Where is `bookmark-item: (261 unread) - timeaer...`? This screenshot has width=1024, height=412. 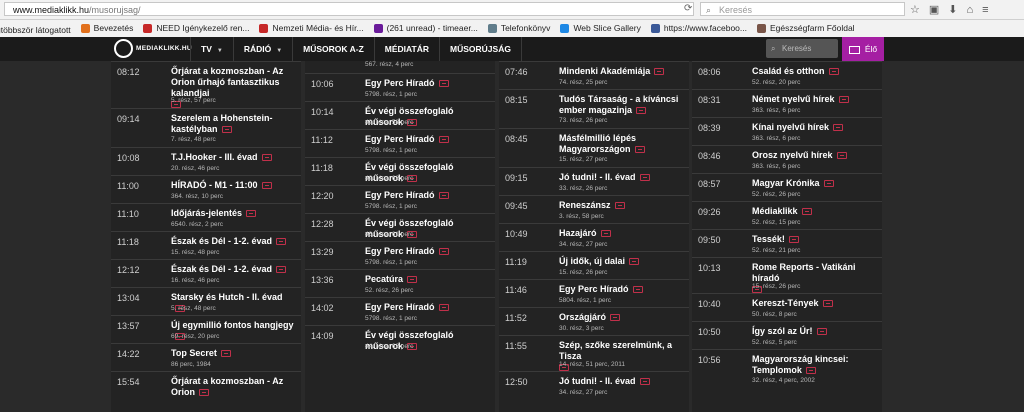
bookmark-item: (261 unread) - timeaer... is located at coordinates (425, 28).